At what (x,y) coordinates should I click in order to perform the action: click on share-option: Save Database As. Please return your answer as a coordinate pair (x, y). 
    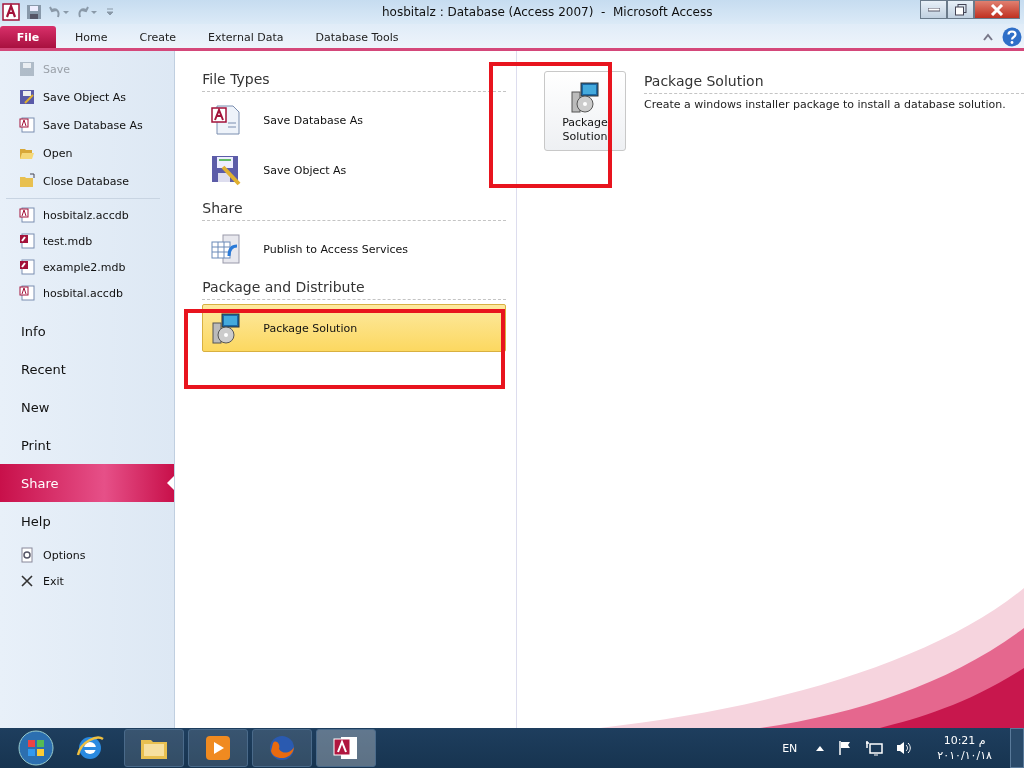
    Looking at the image, I should click on (354, 120).